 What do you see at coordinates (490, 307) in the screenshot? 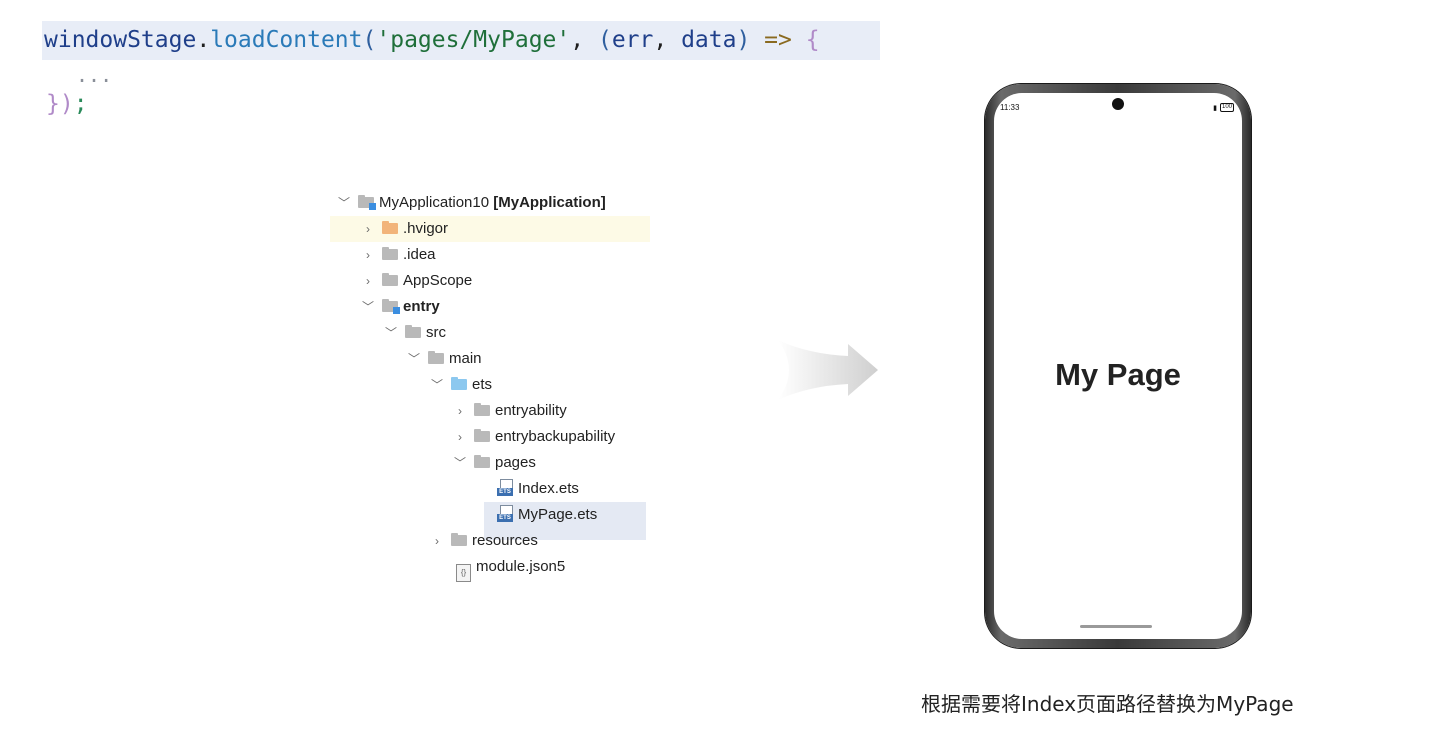
I see `tree-item-entry: ﹀ entry` at bounding box center [490, 307].